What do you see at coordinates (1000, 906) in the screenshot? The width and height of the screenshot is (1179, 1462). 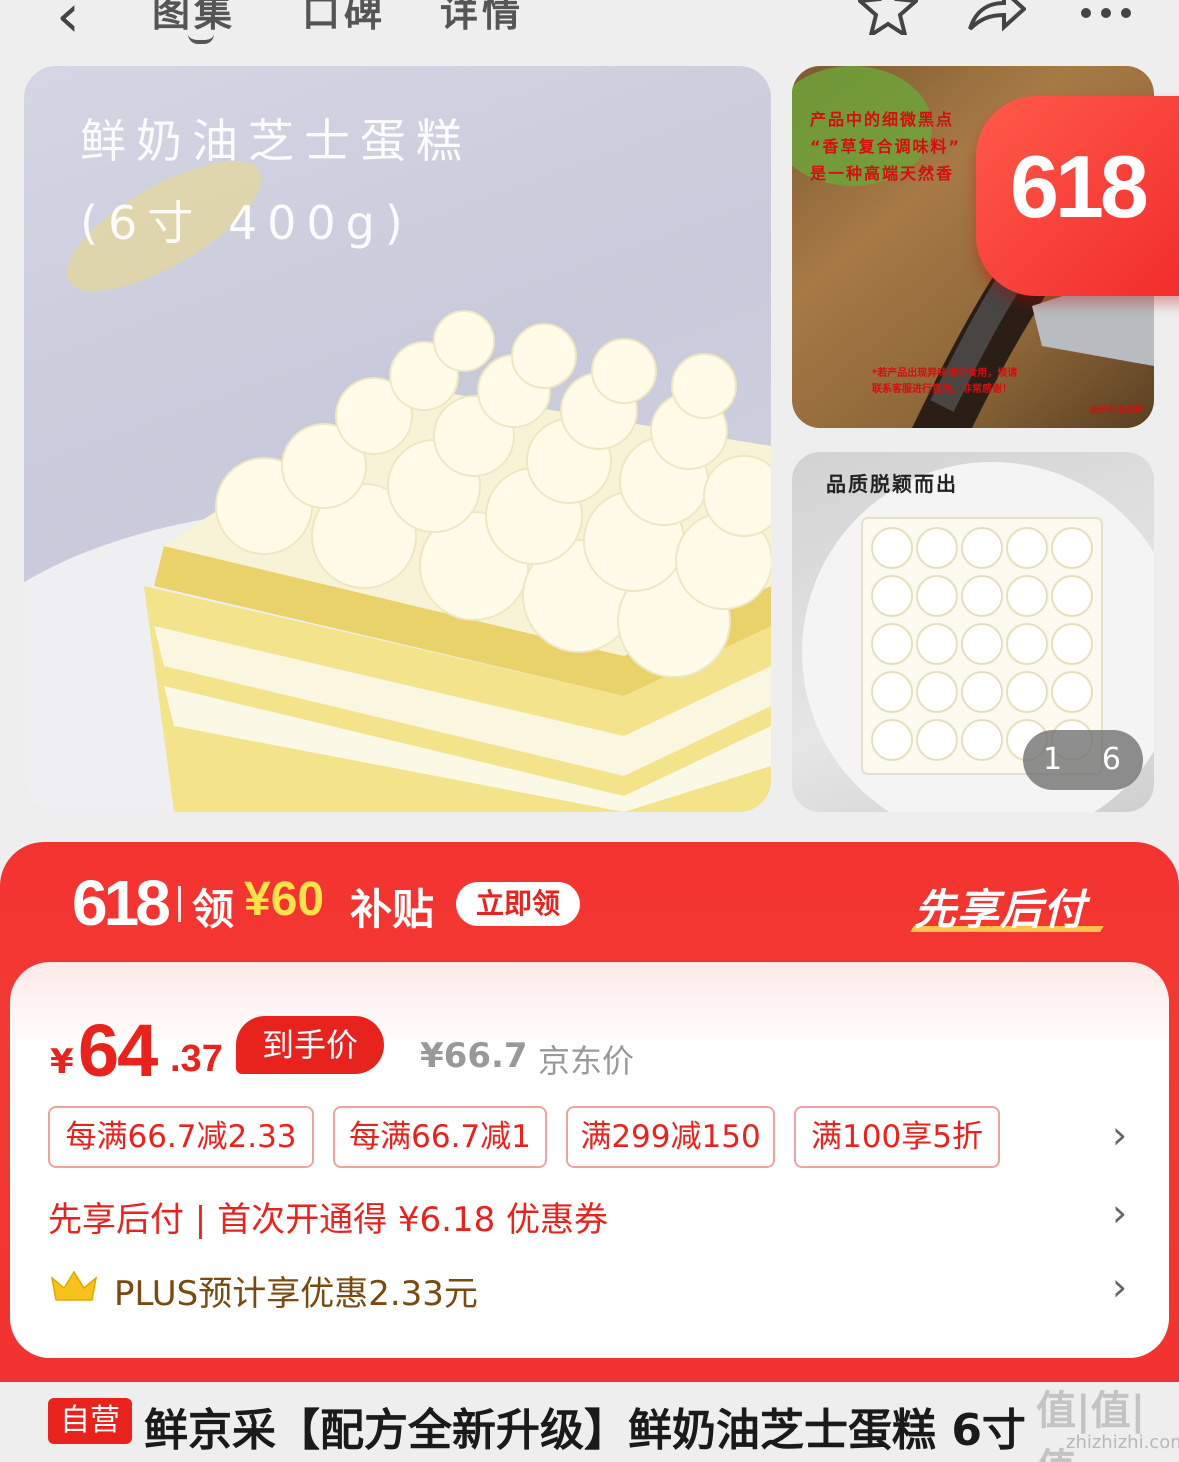 I see `pay-later-banner: 先享后付` at bounding box center [1000, 906].